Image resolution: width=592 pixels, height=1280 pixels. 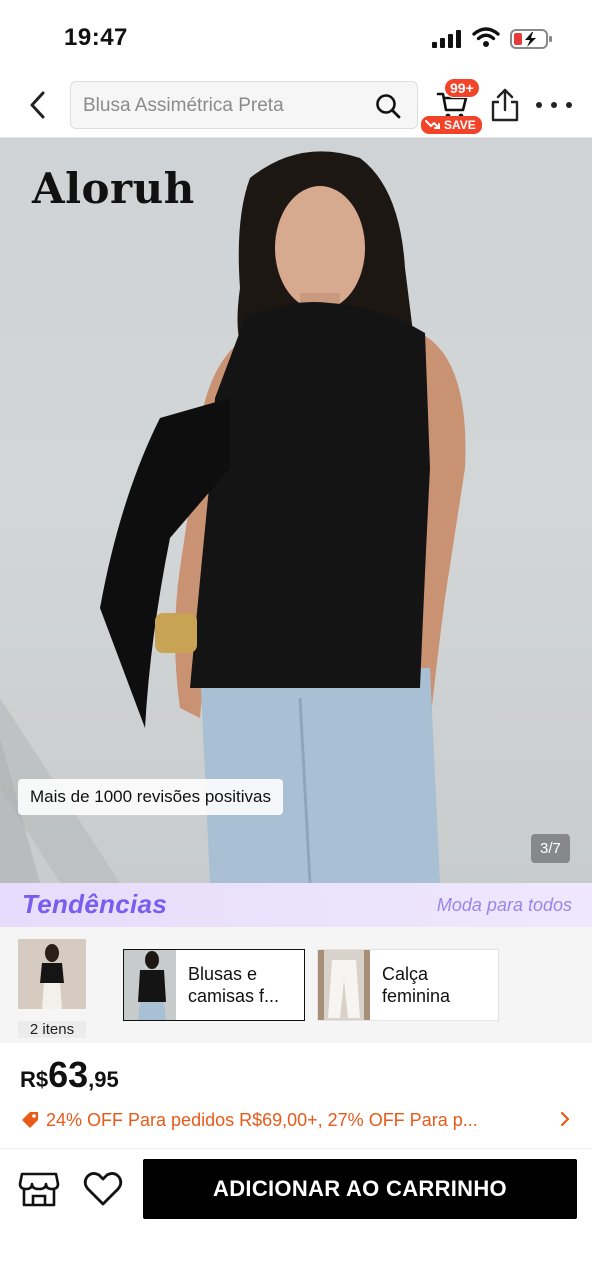 What do you see at coordinates (360, 1189) in the screenshot?
I see `add-to-cart-button: ADICIONAR AO CARRINHO` at bounding box center [360, 1189].